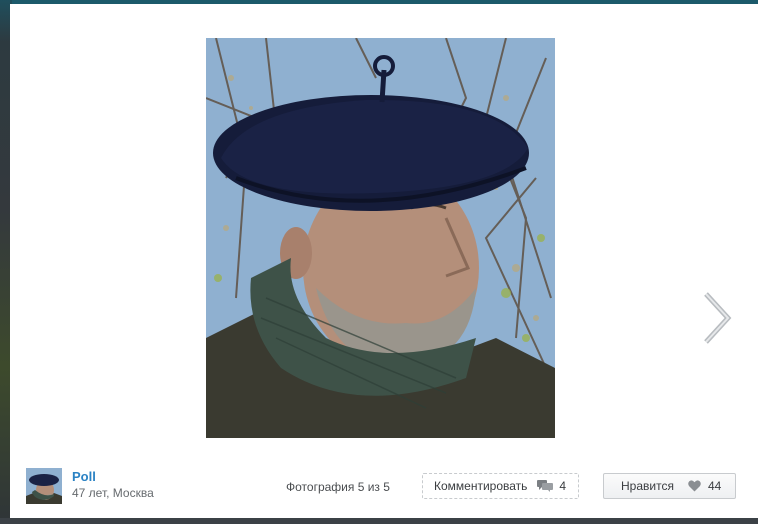 The width and height of the screenshot is (758, 524). I want to click on avatar-image, so click(44, 486).